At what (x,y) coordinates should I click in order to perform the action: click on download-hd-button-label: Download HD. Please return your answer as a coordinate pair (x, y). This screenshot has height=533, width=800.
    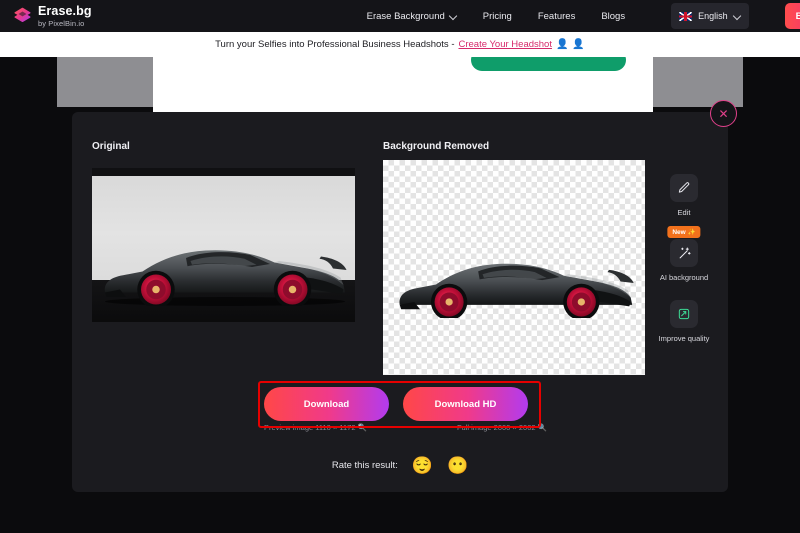
    Looking at the image, I should click on (465, 404).